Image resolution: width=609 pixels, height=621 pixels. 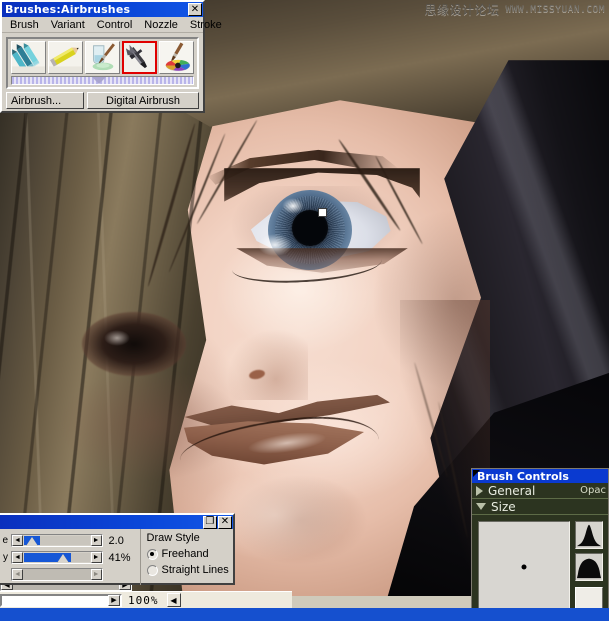 What do you see at coordinates (185, 554) in the screenshot?
I see `draw-style-freehand-label: Freehand` at bounding box center [185, 554].